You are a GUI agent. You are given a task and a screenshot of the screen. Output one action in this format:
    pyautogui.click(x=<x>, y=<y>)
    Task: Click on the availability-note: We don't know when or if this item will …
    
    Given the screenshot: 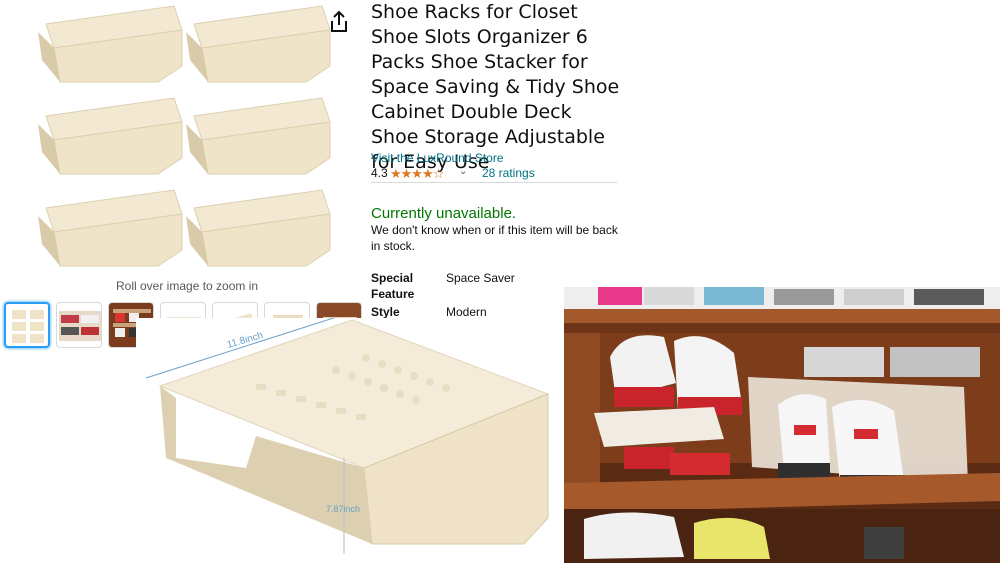 What is the action you would take?
    pyautogui.click(x=494, y=238)
    